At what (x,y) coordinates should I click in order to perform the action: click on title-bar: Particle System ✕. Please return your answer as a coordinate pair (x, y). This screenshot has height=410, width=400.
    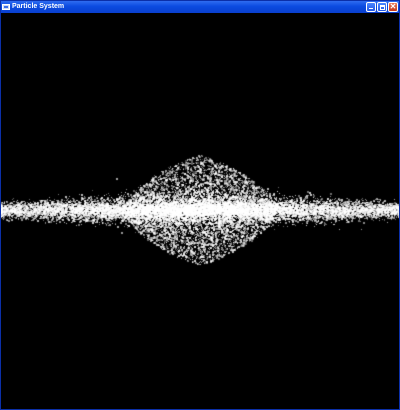
    Looking at the image, I should click on (200, 7).